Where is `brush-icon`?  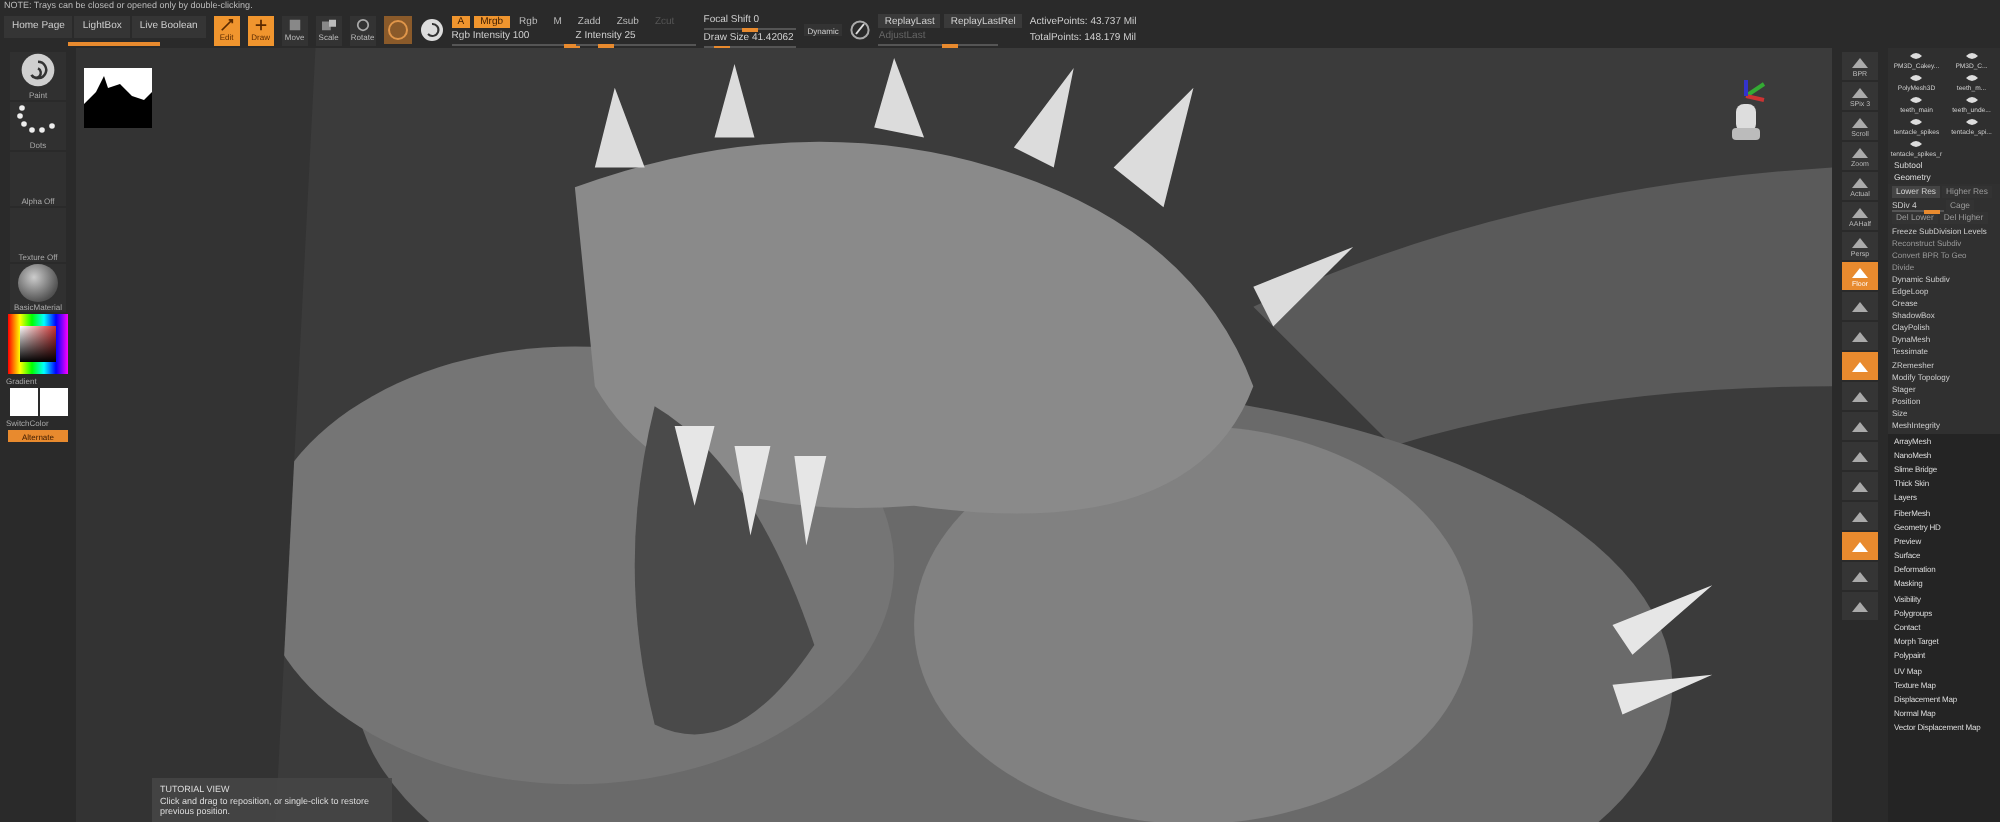
brush-icon is located at coordinates (860, 30).